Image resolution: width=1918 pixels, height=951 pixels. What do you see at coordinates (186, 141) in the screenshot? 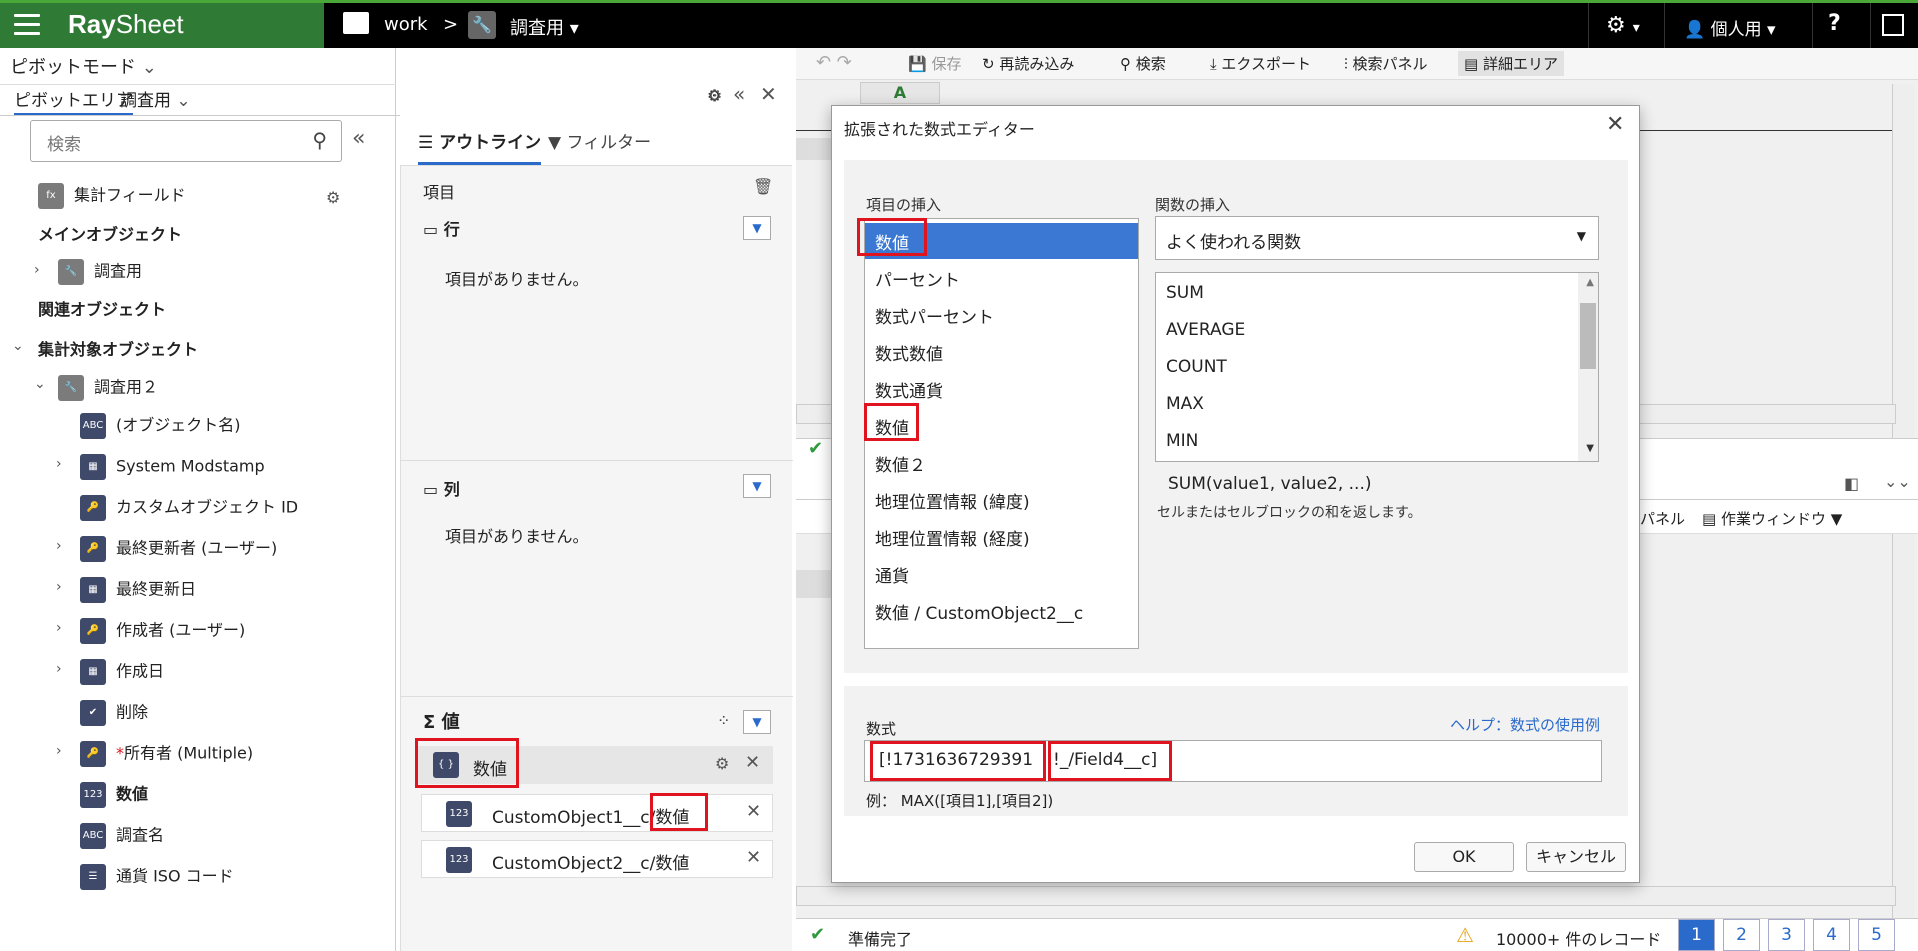
I see `search-input: 検索 ⚲` at bounding box center [186, 141].